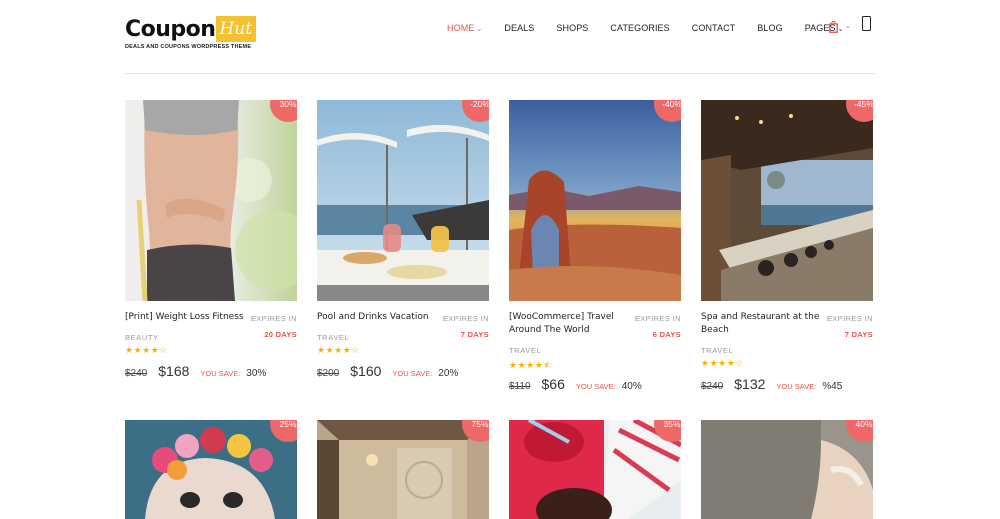 This screenshot has height=519, width=1000. What do you see at coordinates (448, 373) in the screenshot?
I see `save-value: 20%` at bounding box center [448, 373].